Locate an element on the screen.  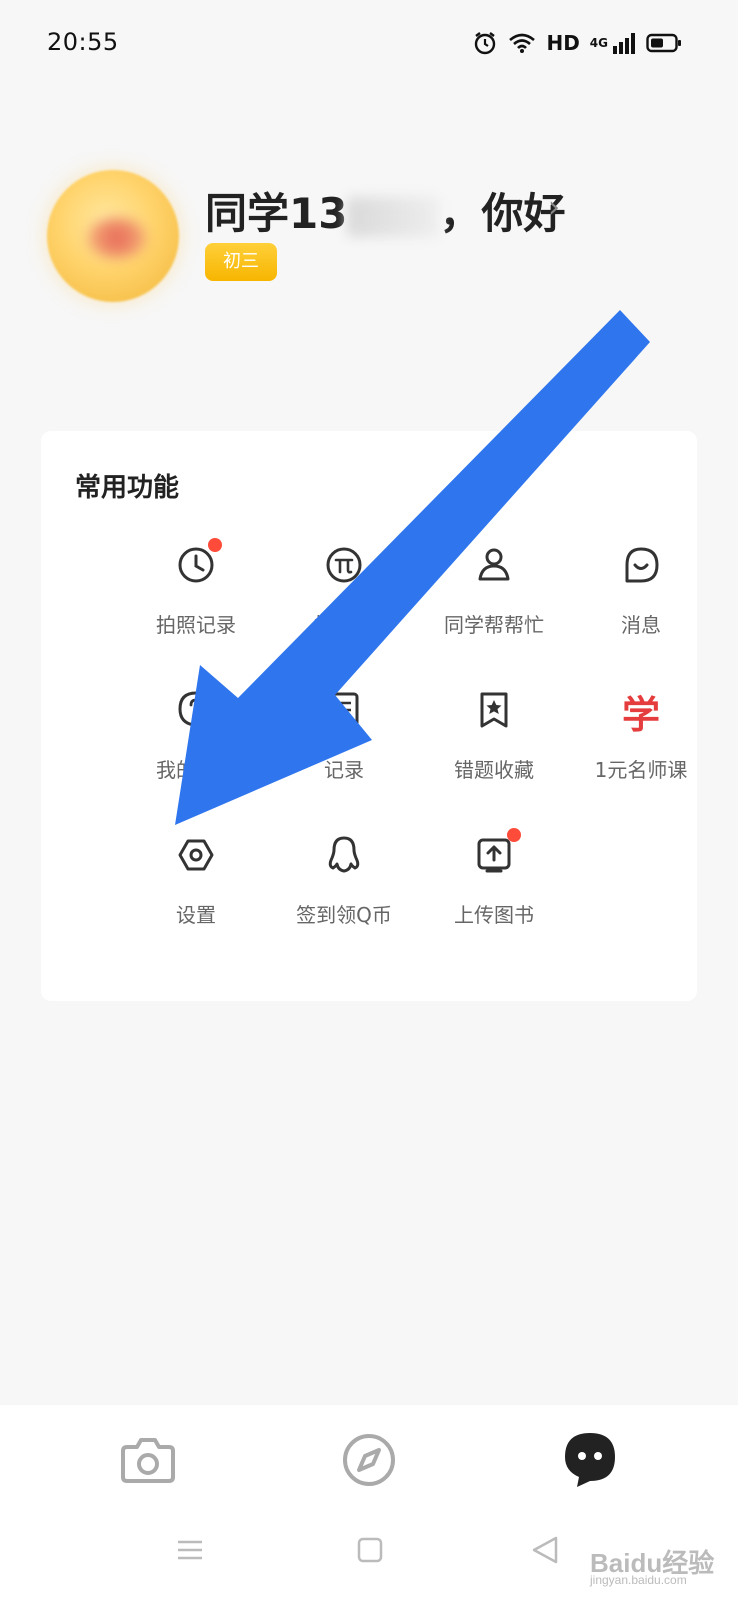
xue-icon: 学 is located at coordinates (641, 715).